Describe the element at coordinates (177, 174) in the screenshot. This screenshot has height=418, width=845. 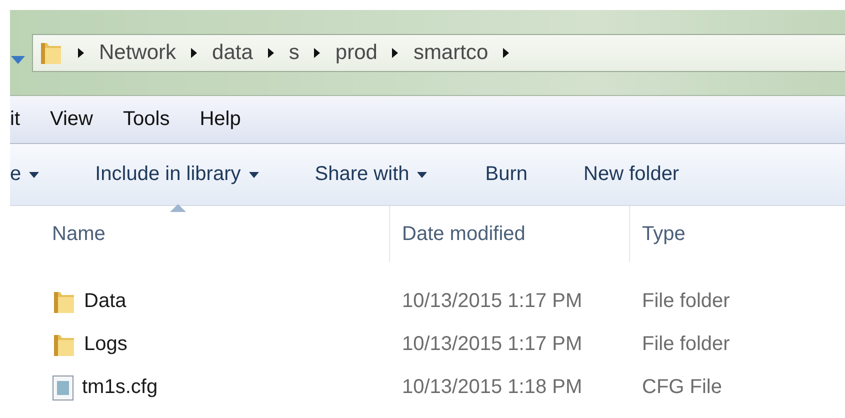
I see `toolbar-button: Include in library` at that location.